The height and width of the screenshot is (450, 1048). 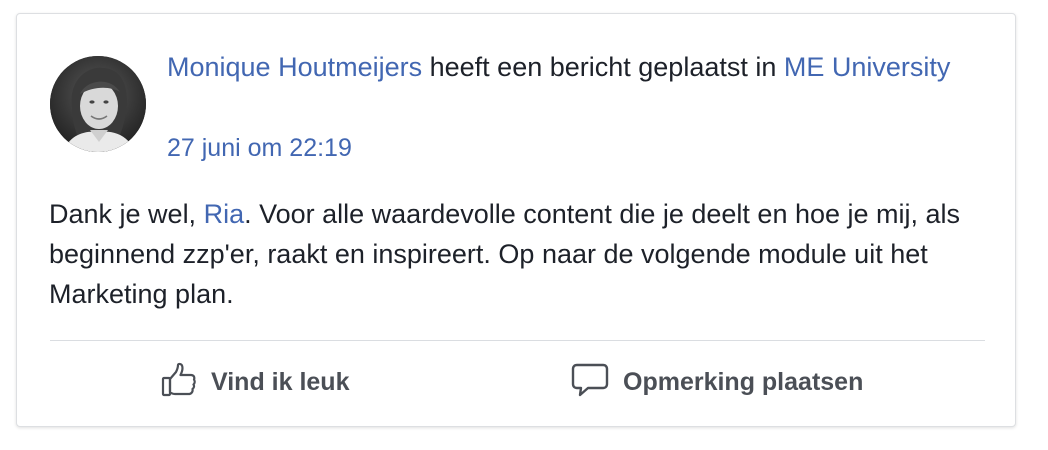 What do you see at coordinates (224, 214) in the screenshot?
I see `mention-link: Ria` at bounding box center [224, 214].